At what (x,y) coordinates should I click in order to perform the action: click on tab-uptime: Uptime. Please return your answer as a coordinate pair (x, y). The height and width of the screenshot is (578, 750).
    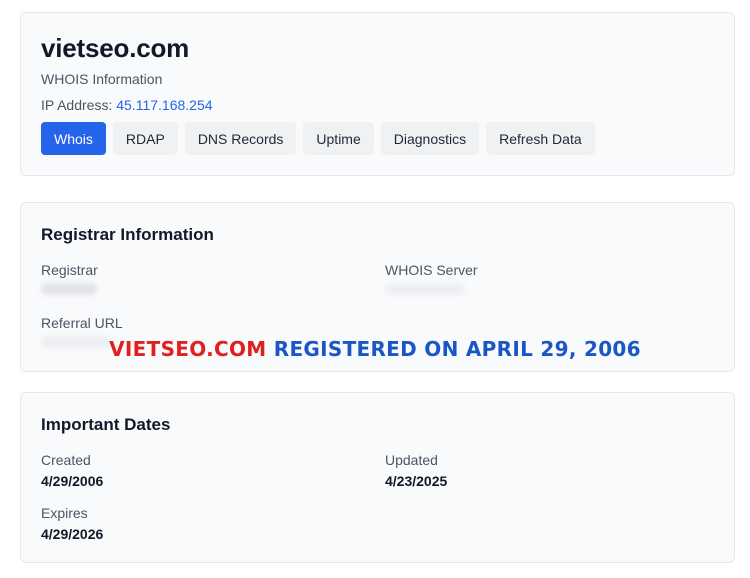
    Looking at the image, I should click on (338, 138).